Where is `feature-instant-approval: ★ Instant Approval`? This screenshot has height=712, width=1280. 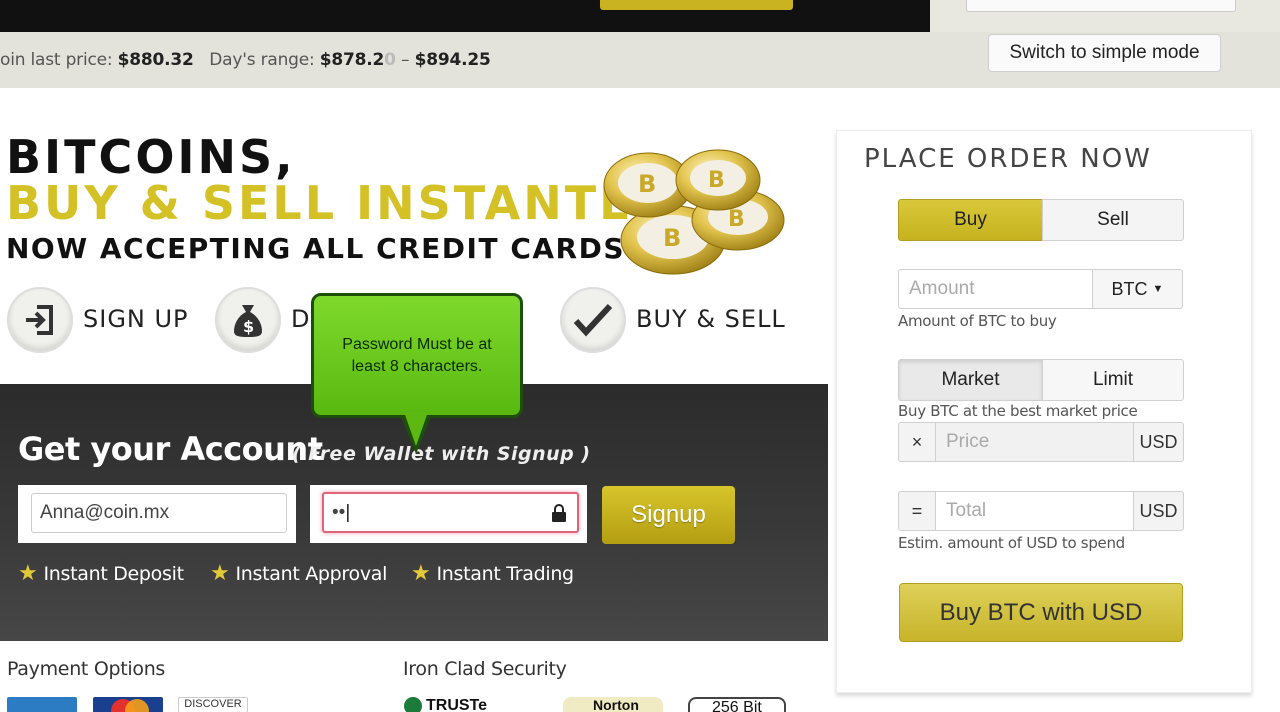 feature-instant-approval: ★ Instant Approval is located at coordinates (298, 573).